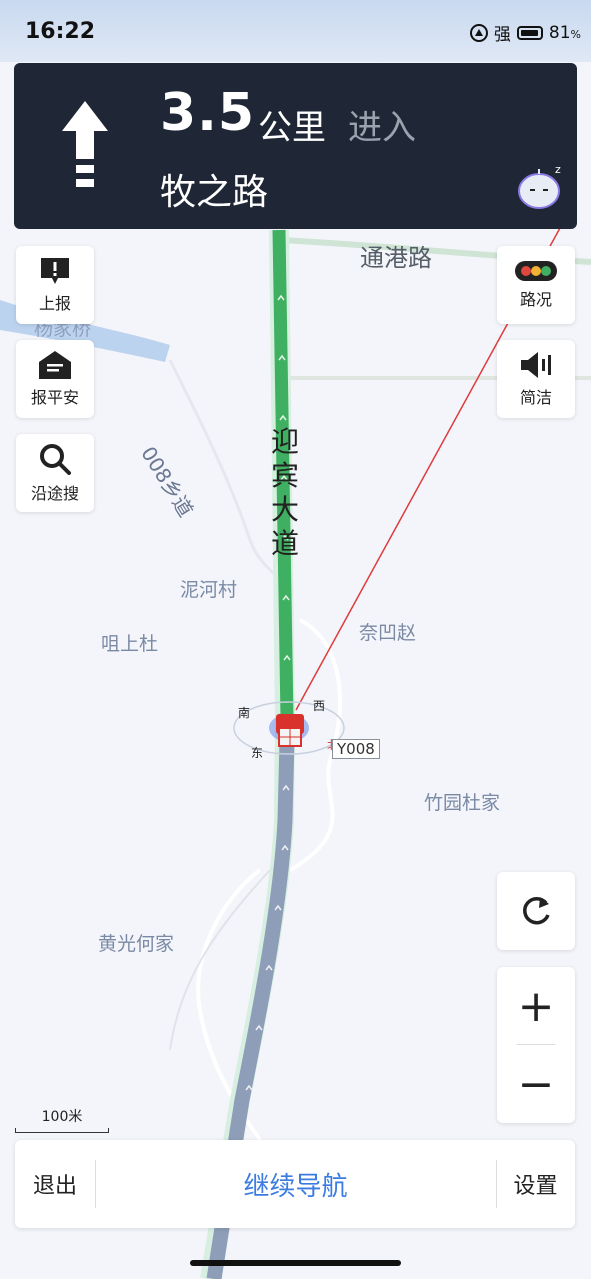  I want to click on battery-icon, so click(529, 32).